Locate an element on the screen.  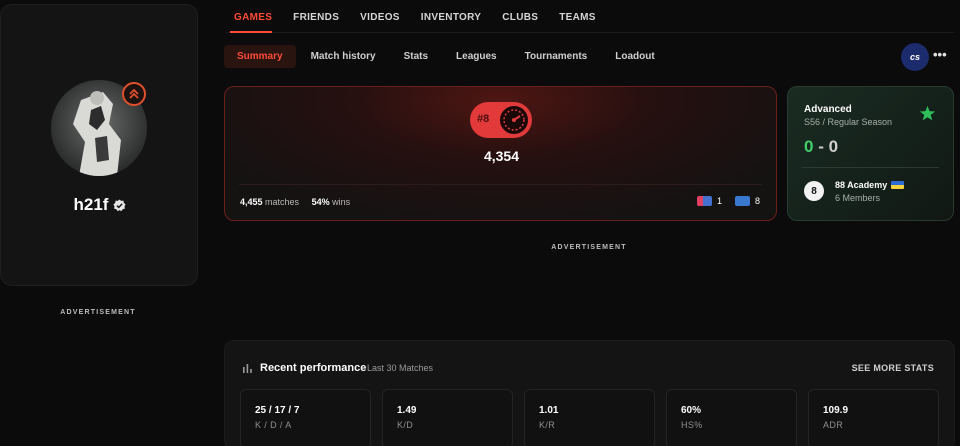
stat-card-kda: 25 / 17 / 7 K / D / A is located at coordinates (305, 417).